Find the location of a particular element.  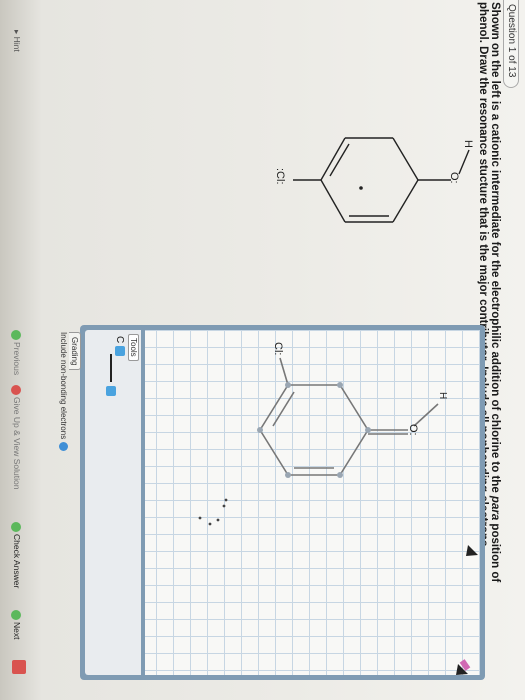

grading-label: Grading is located at coordinates (75, 351).